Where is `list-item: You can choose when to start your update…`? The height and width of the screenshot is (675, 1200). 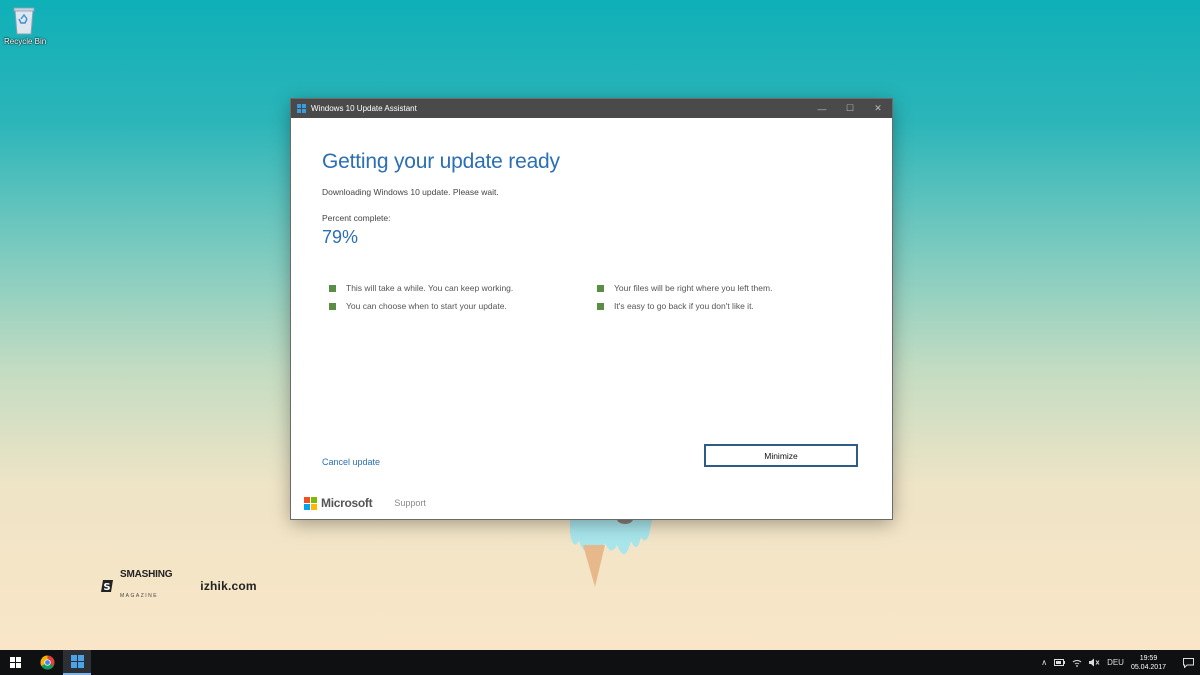 list-item: You can choose when to start your update… is located at coordinates (463, 306).